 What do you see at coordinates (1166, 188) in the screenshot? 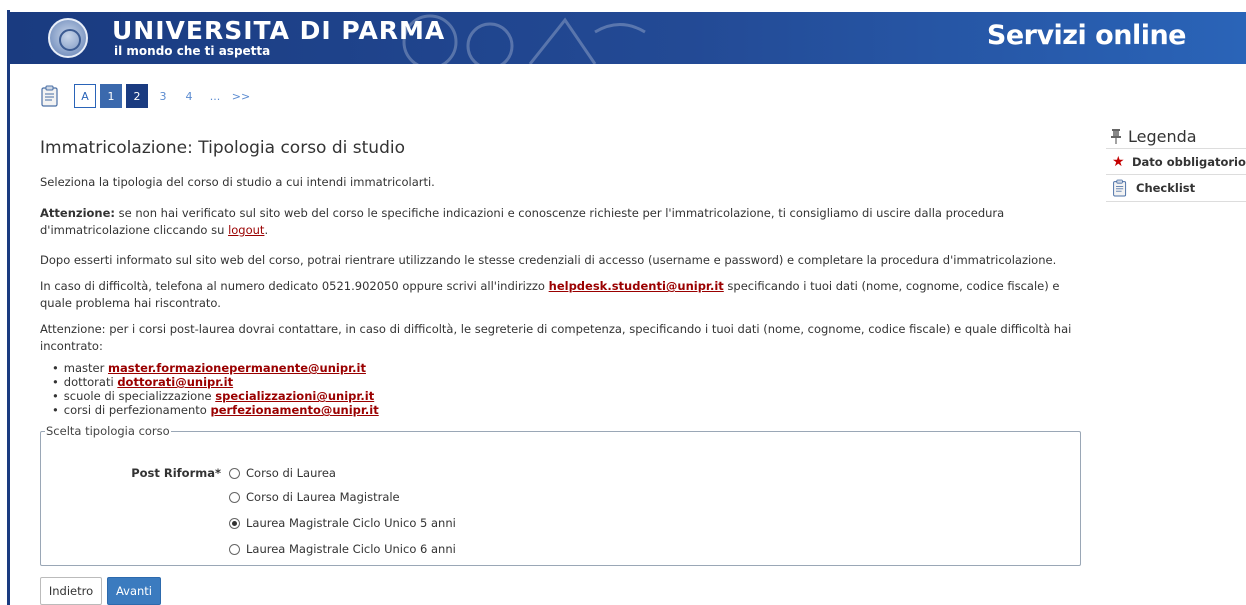
I see `legend-item-label: Checklist` at bounding box center [1166, 188].